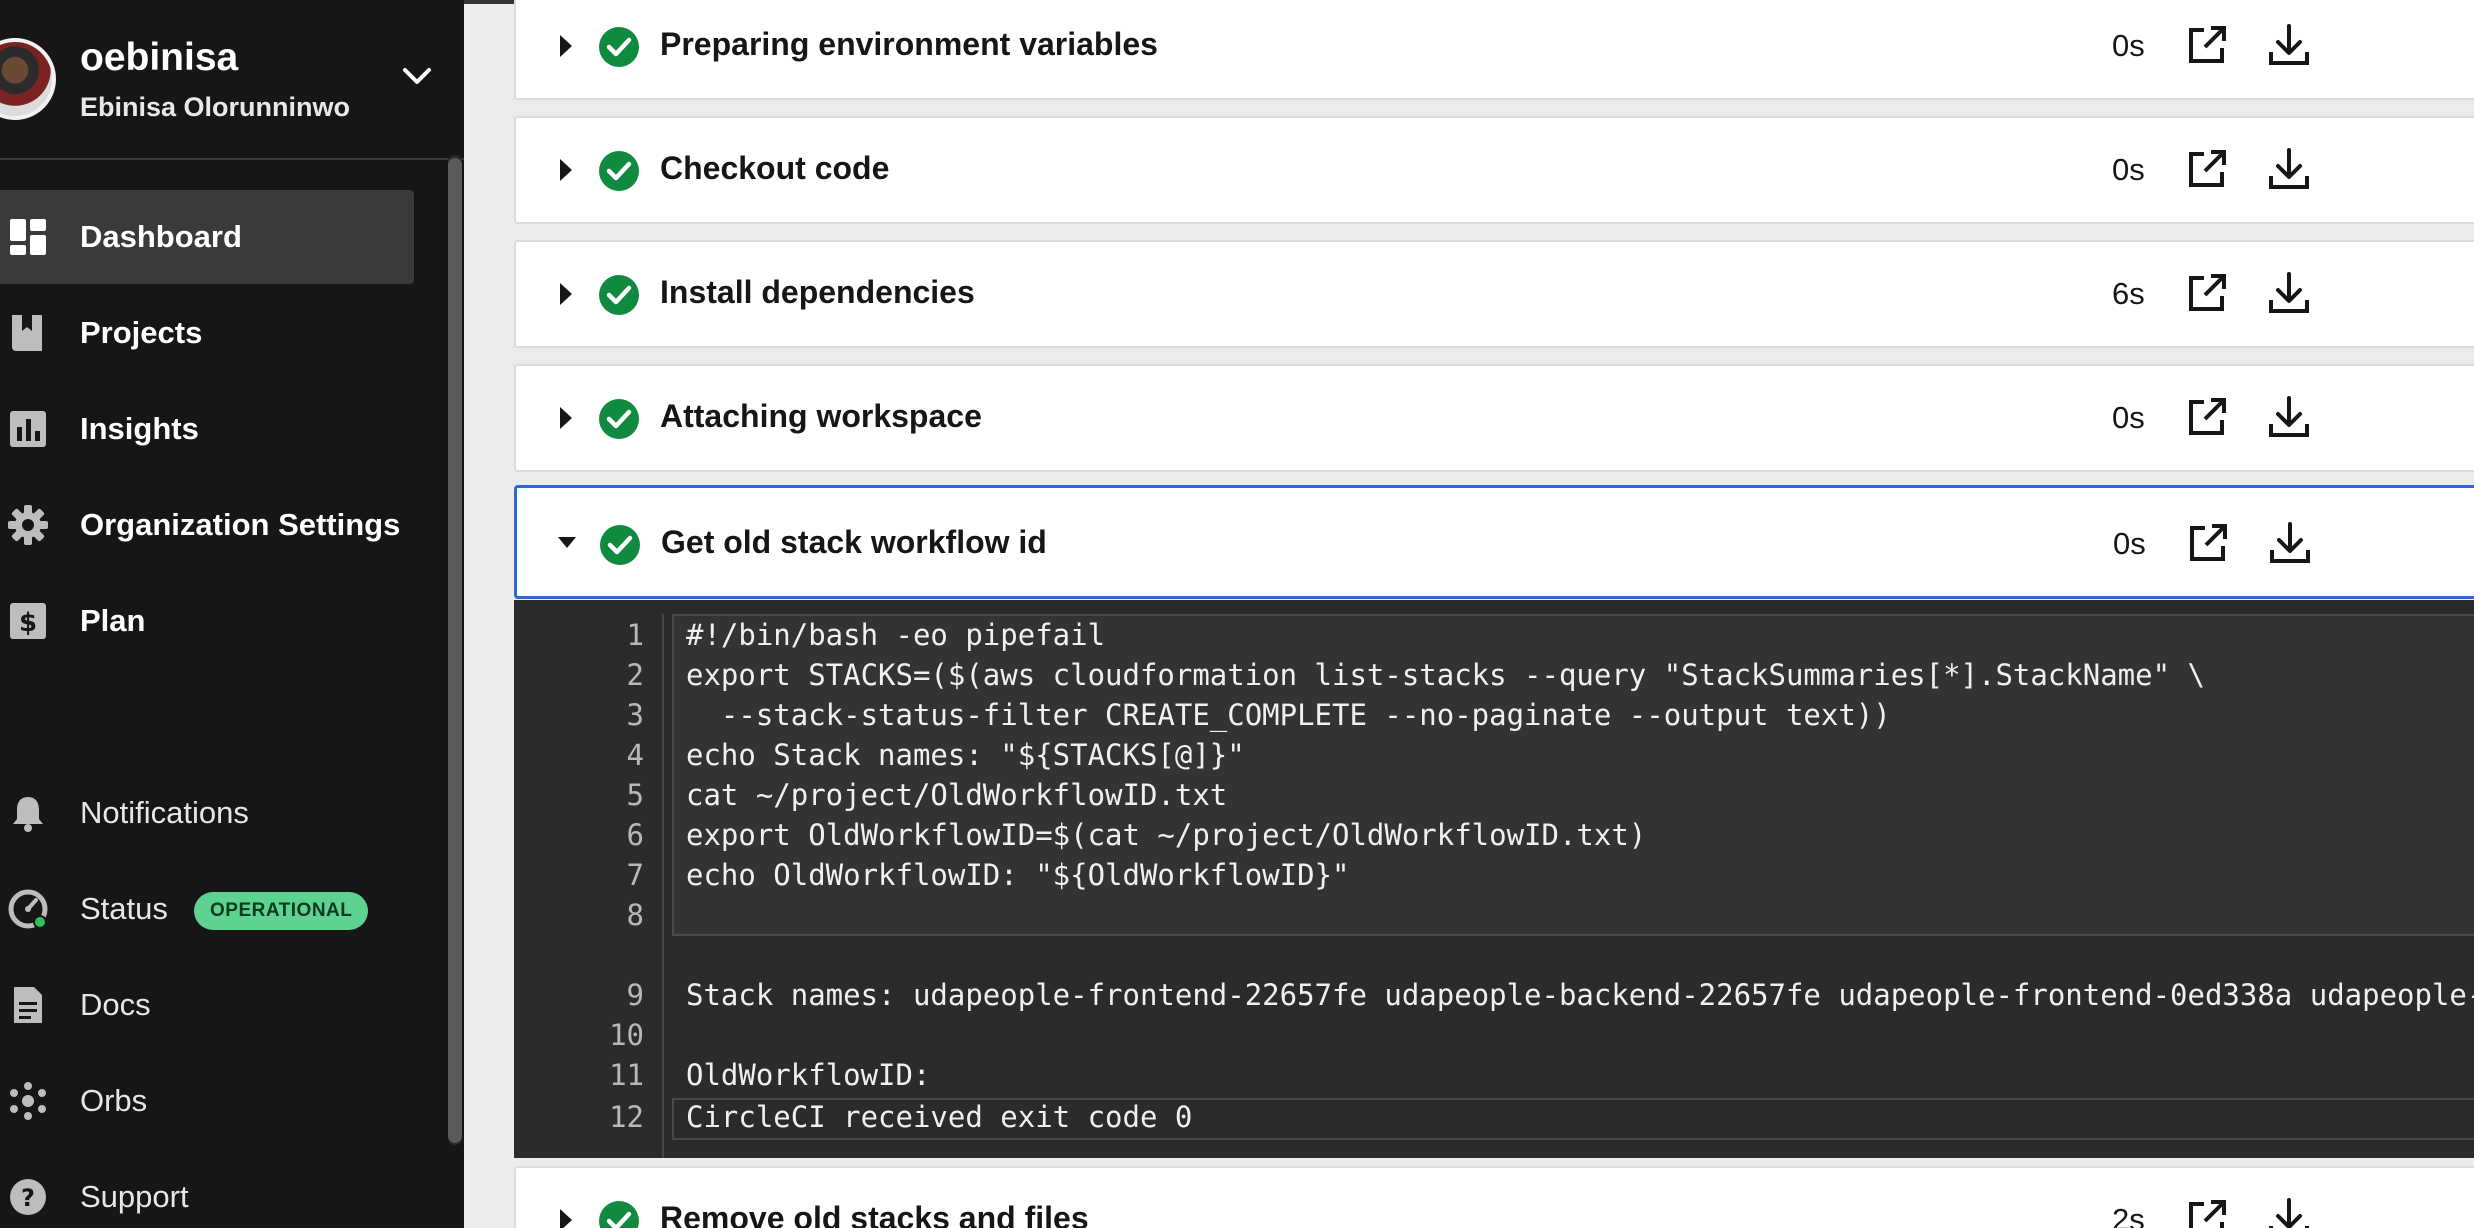 The width and height of the screenshot is (2474, 1228). Describe the element at coordinates (775, 168) in the screenshot. I see `step-title: Checkout code` at that location.